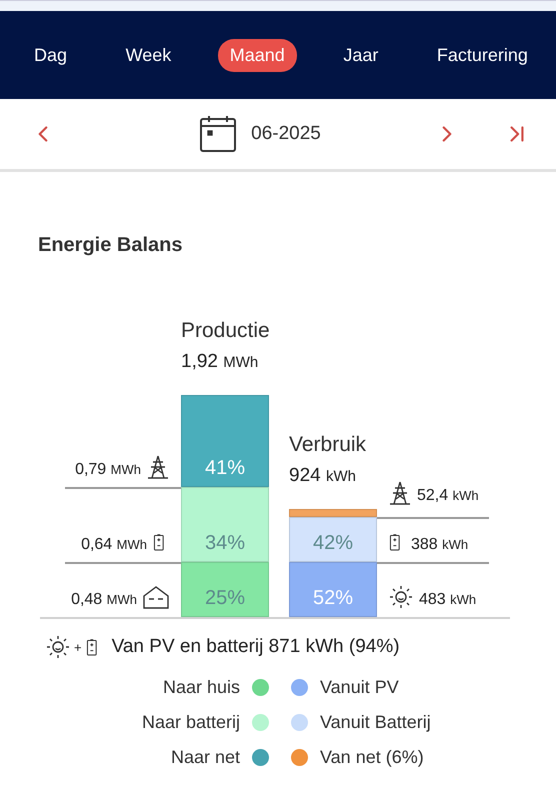  What do you see at coordinates (51, 55) in the screenshot?
I see `period-tab: Dag` at bounding box center [51, 55].